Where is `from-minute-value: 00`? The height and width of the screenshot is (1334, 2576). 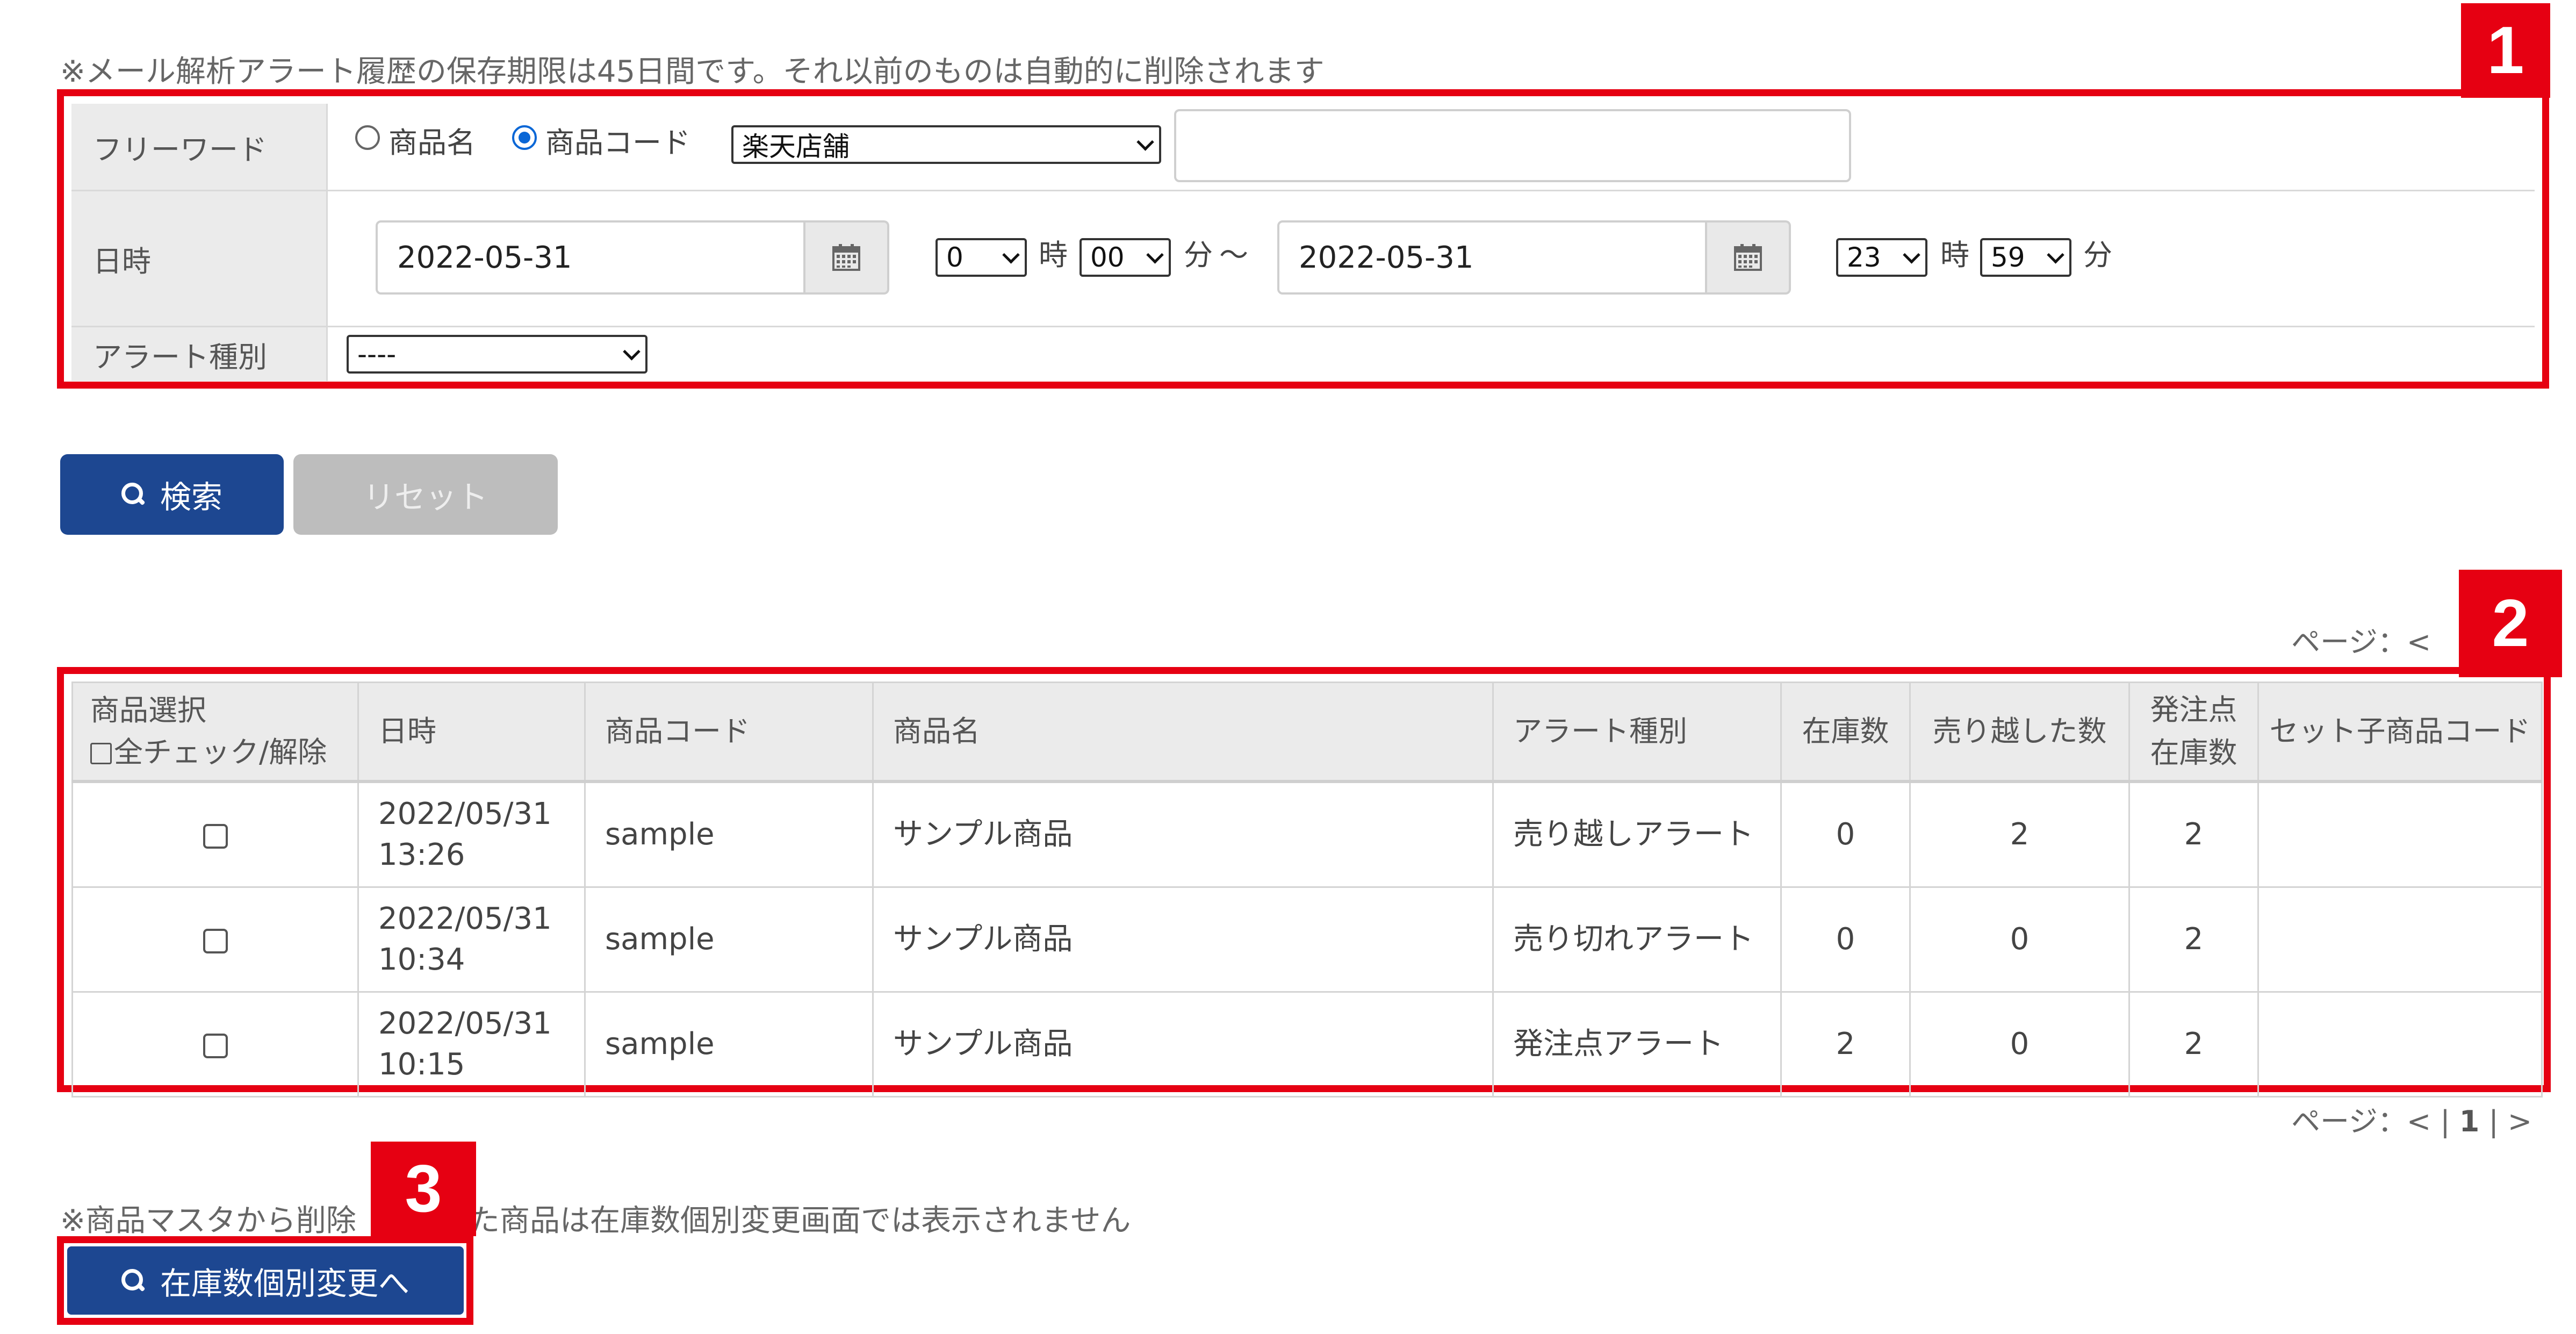
from-minute-value: 00 is located at coordinates (1107, 257).